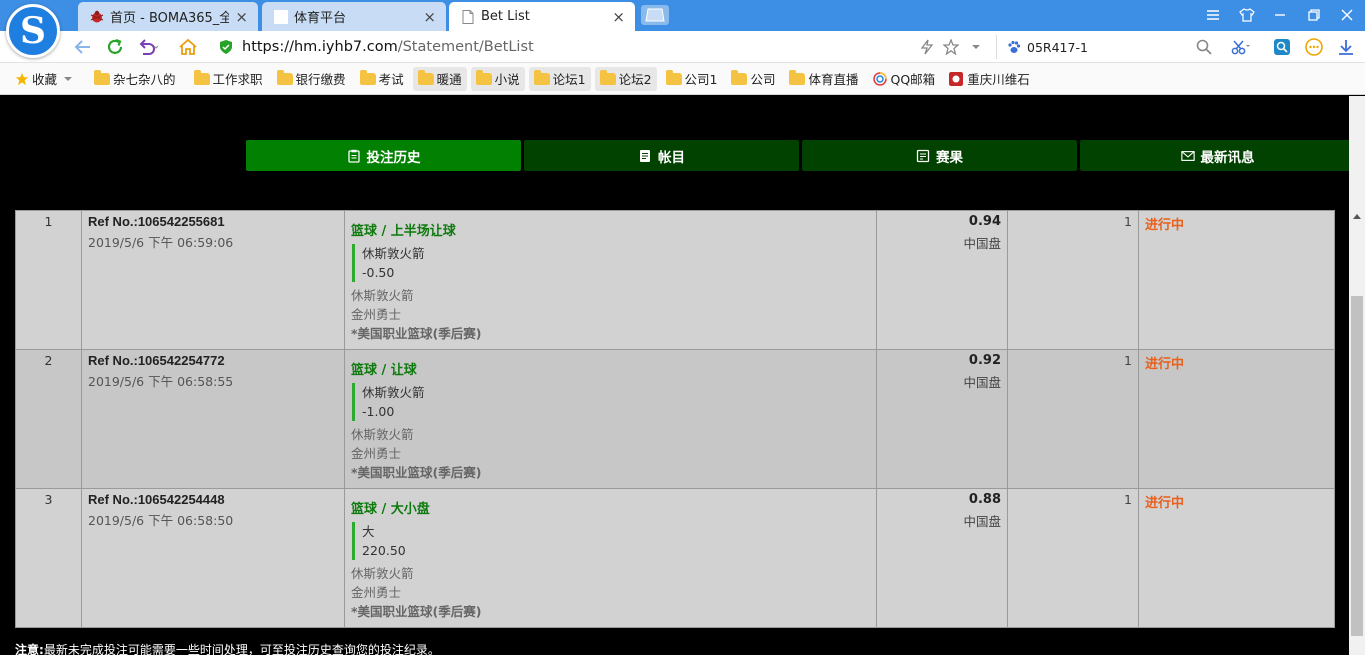  Describe the element at coordinates (1357, 216) in the screenshot. I see `scroll-up-icon` at that location.